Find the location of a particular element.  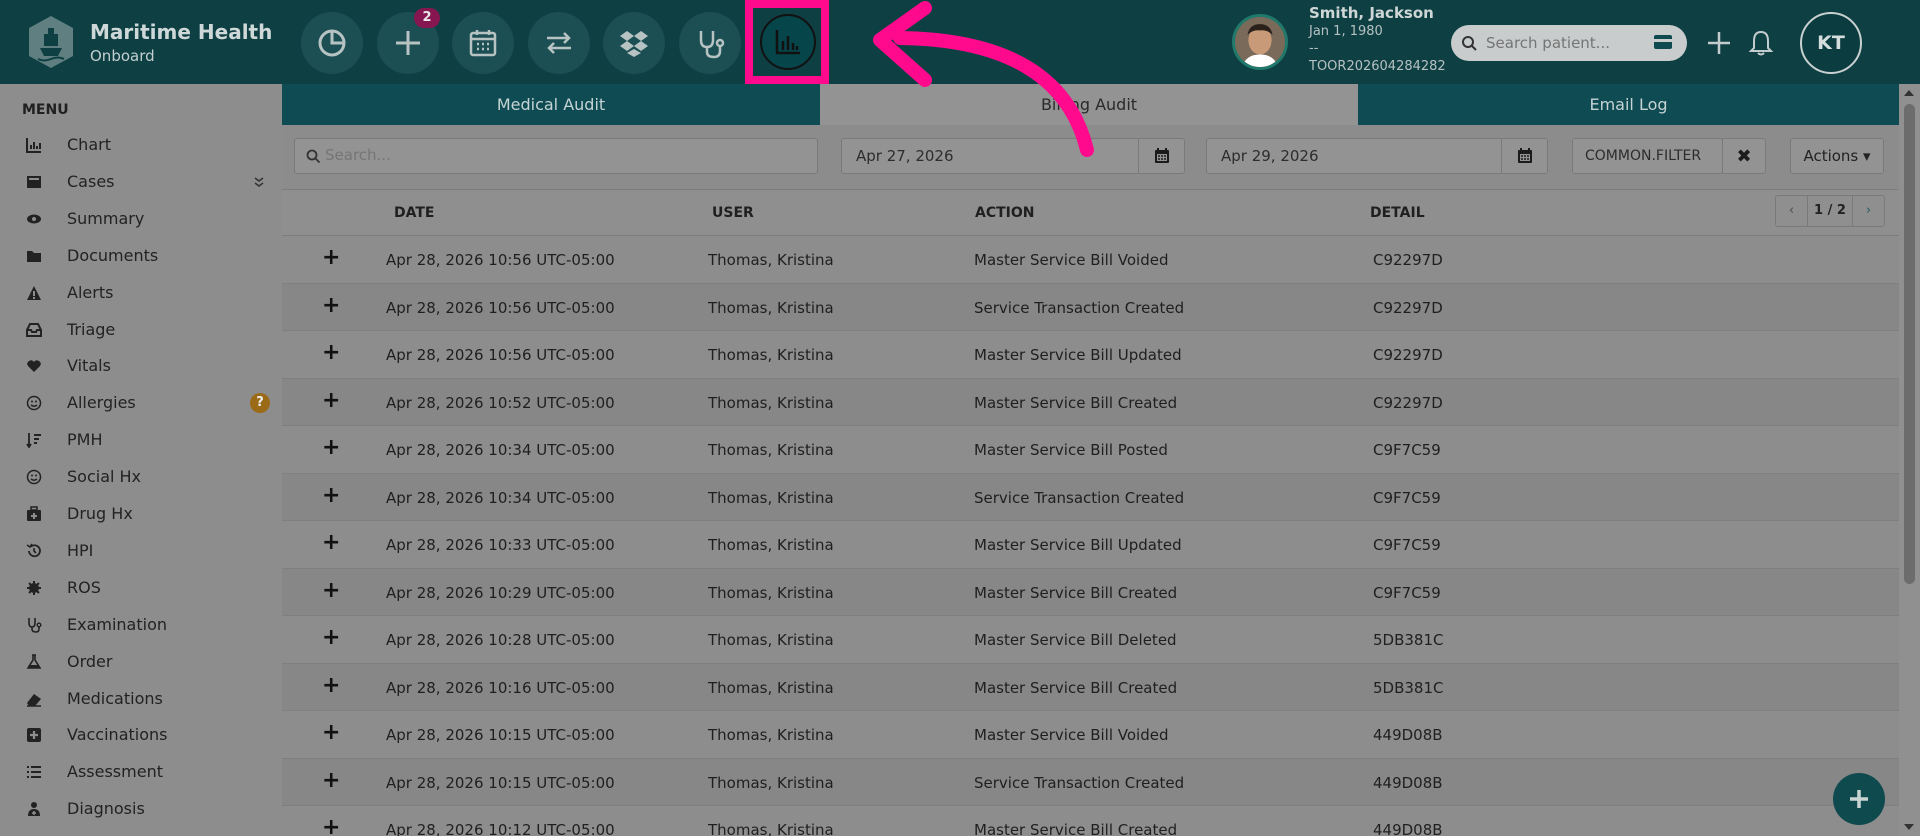

sidebar-item-vitals: Vitals is located at coordinates (141, 366).